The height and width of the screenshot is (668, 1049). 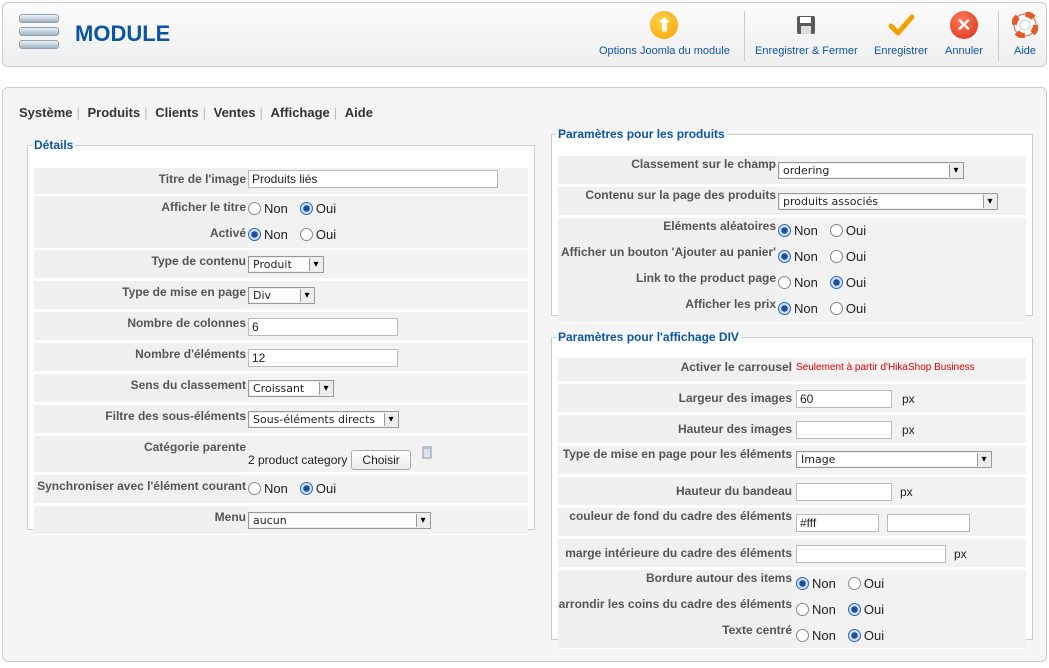 What do you see at coordinates (888, 201) in the screenshot?
I see `page-content-select: produits associés` at bounding box center [888, 201].